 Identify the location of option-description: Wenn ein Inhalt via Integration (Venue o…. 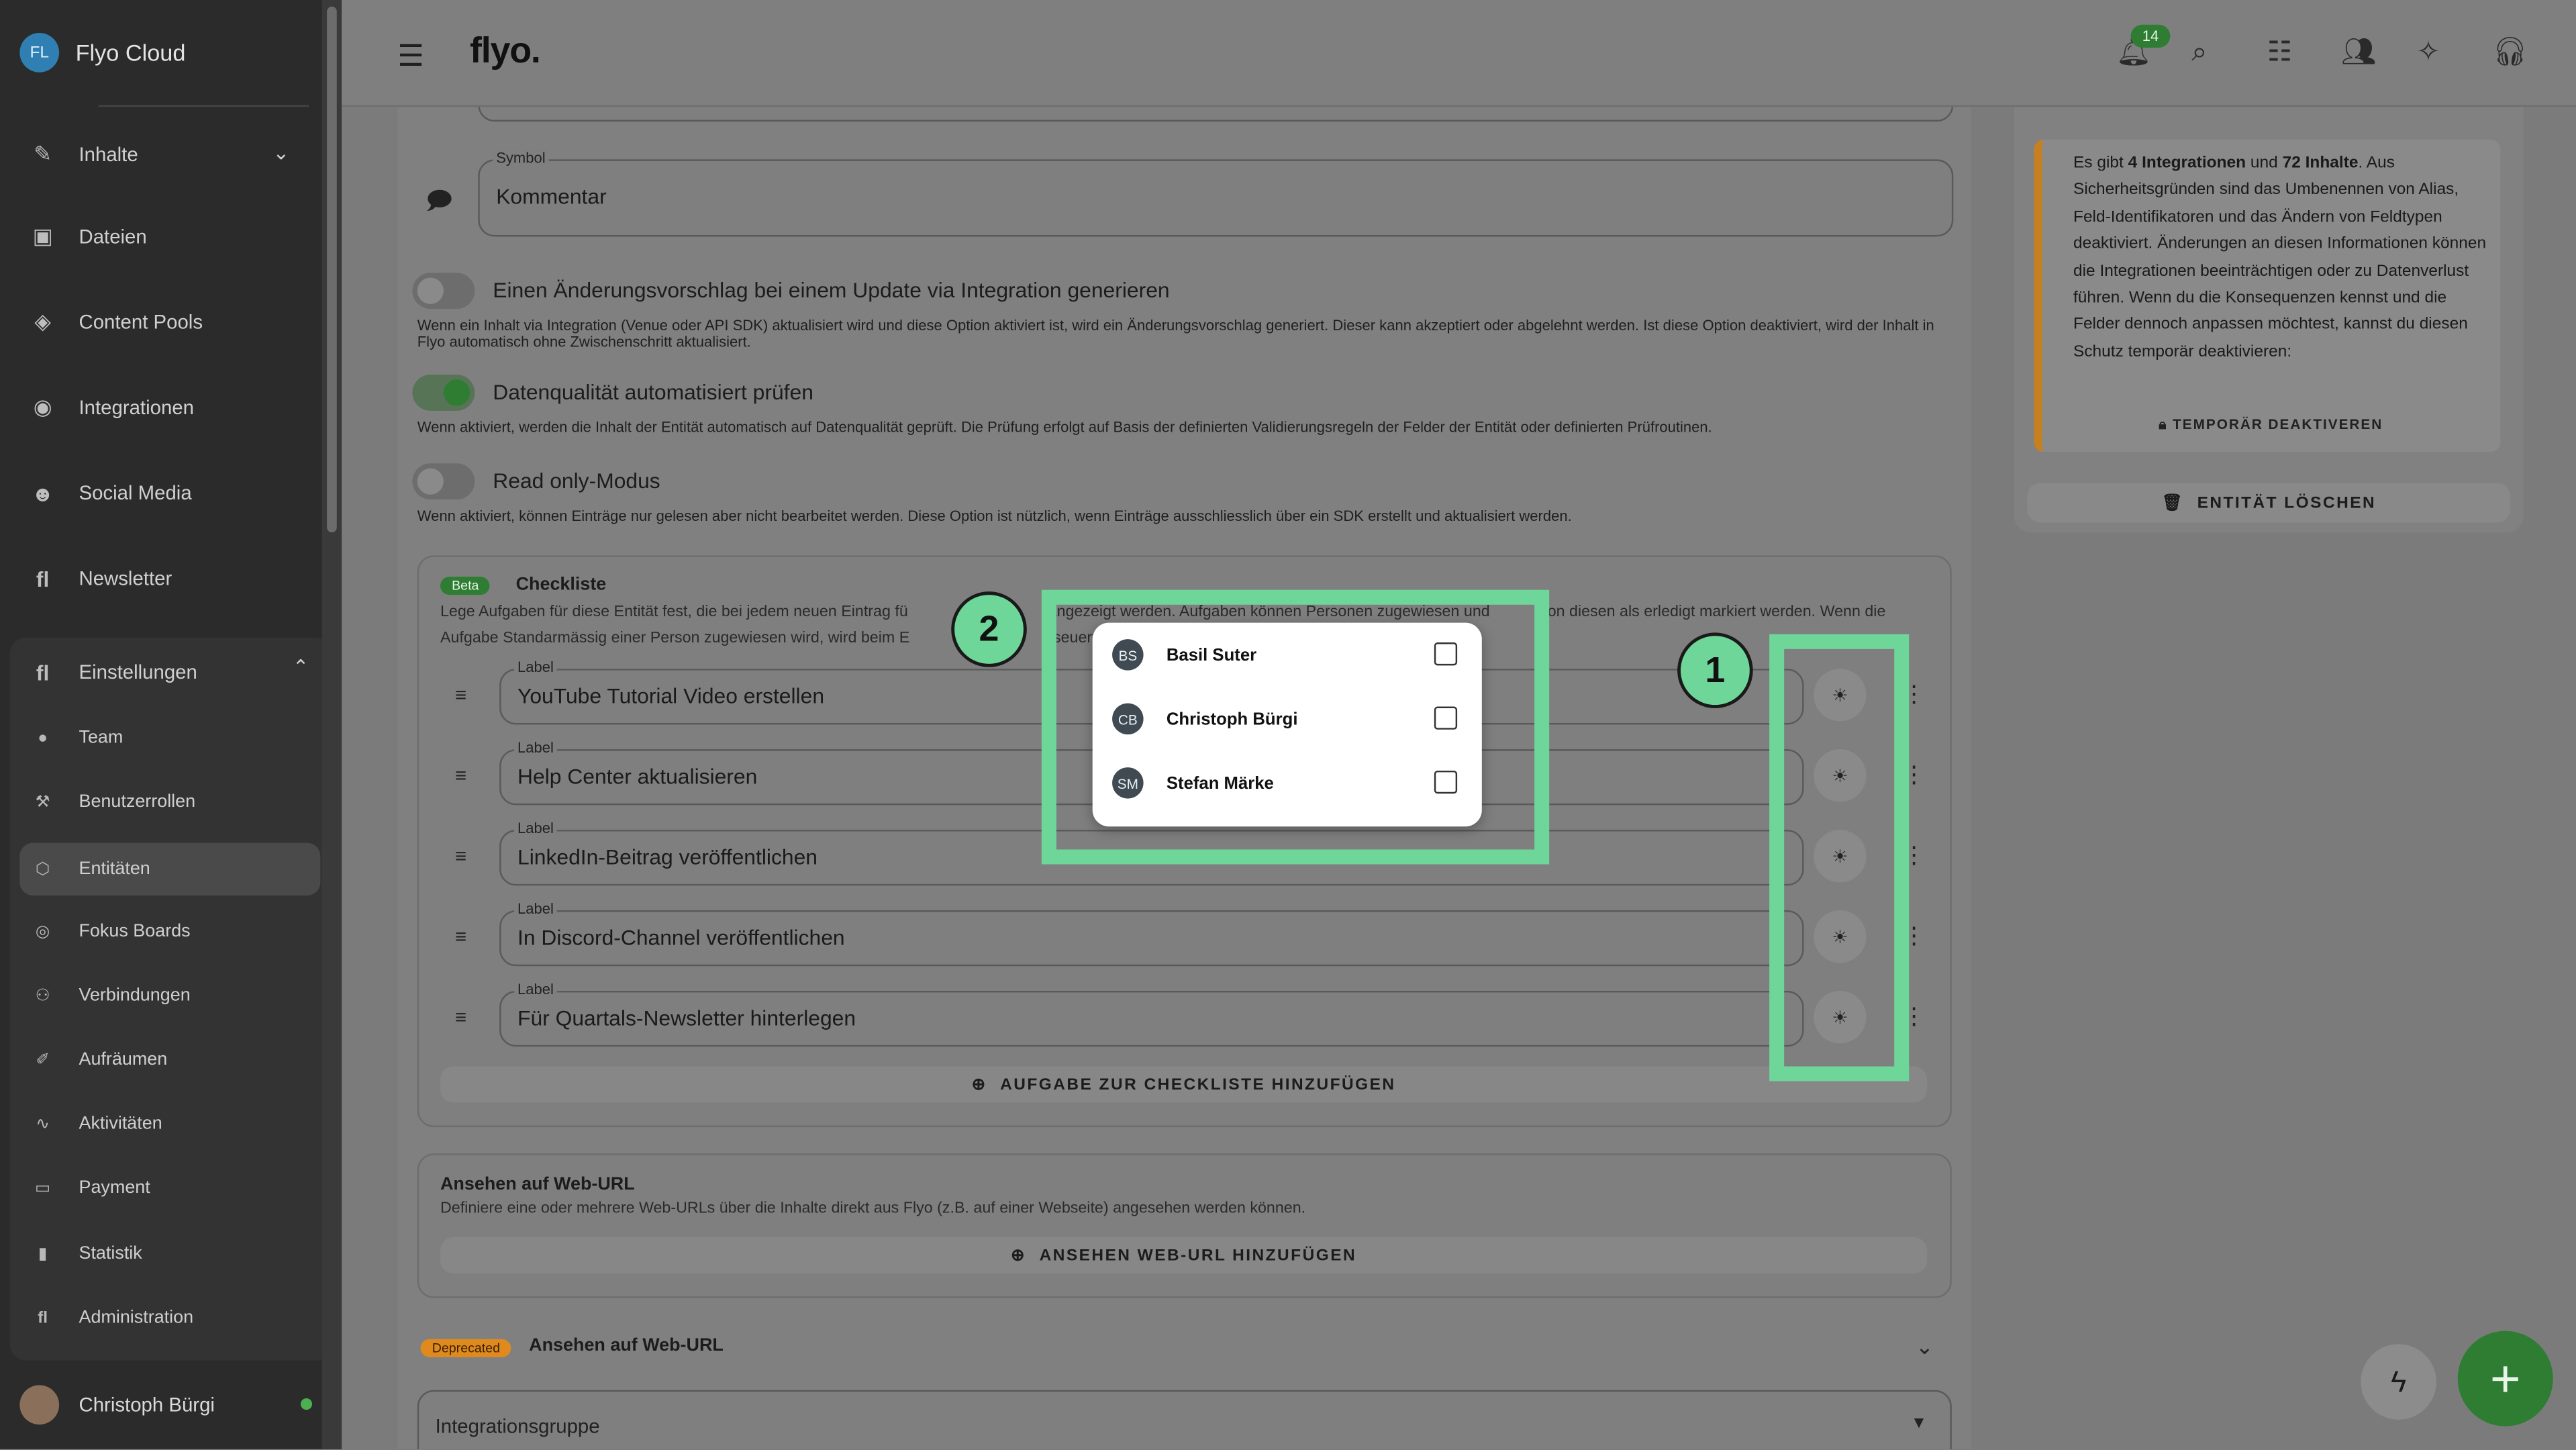
(1175, 333).